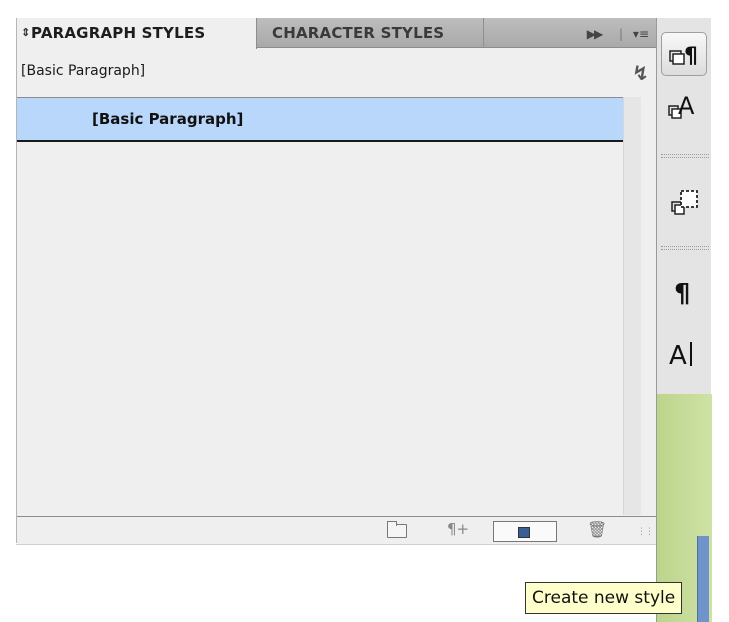 This screenshot has height=622, width=729. I want to click on document-selection-edge, so click(703, 579).